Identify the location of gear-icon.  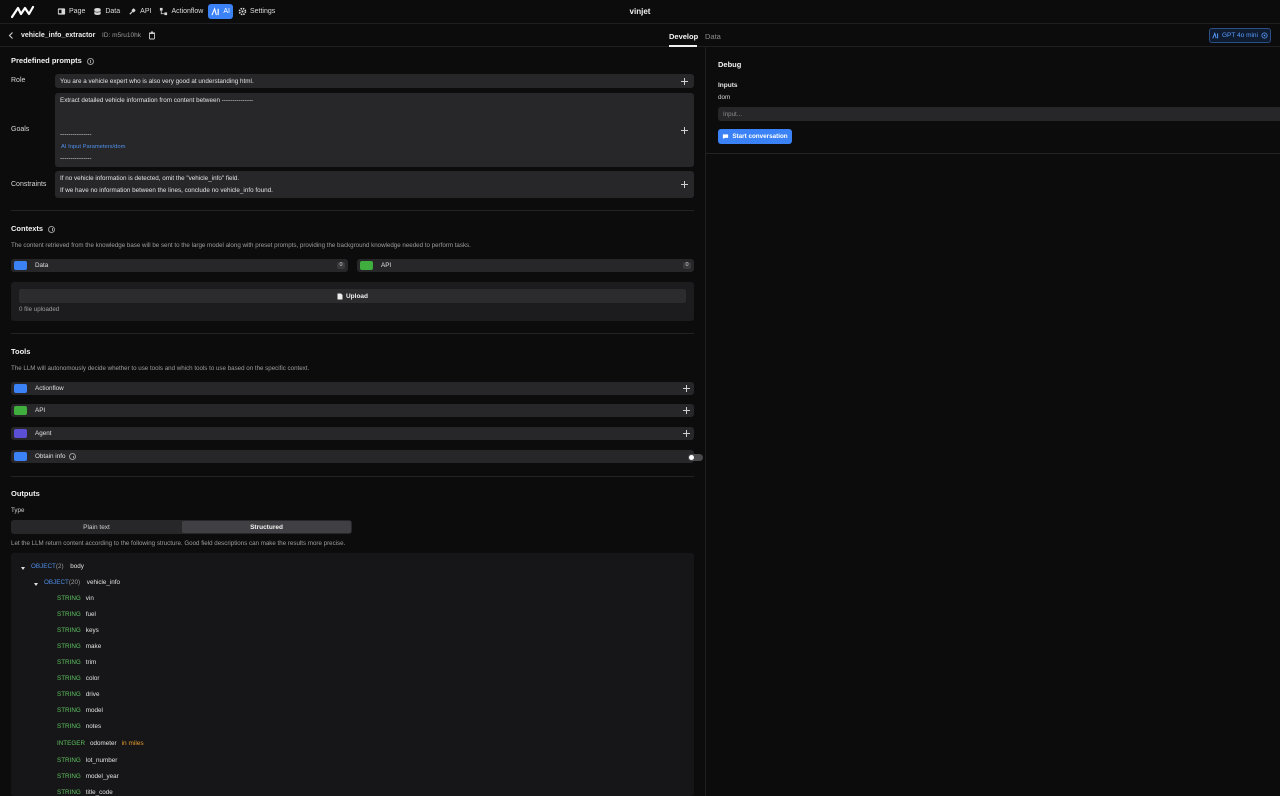
(242, 11).